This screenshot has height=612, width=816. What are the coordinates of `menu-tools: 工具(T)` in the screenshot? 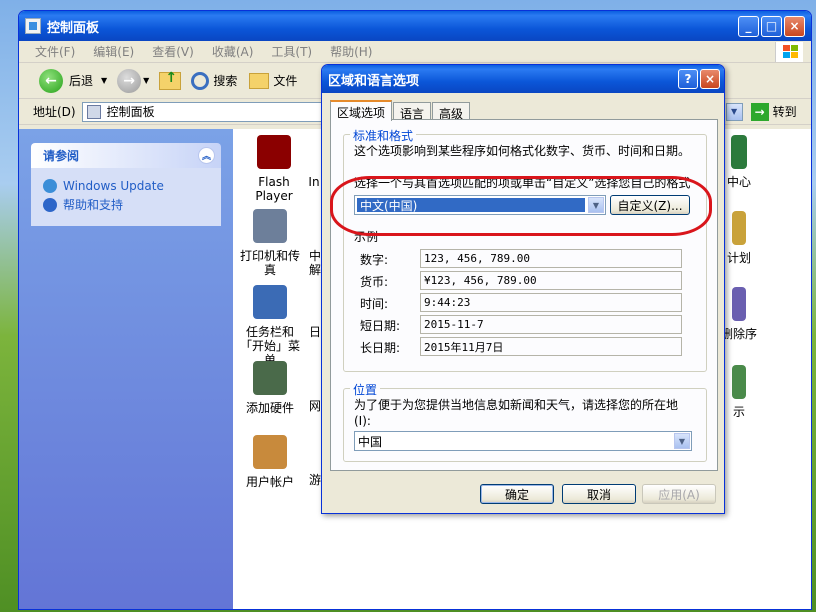 It's located at (291, 51).